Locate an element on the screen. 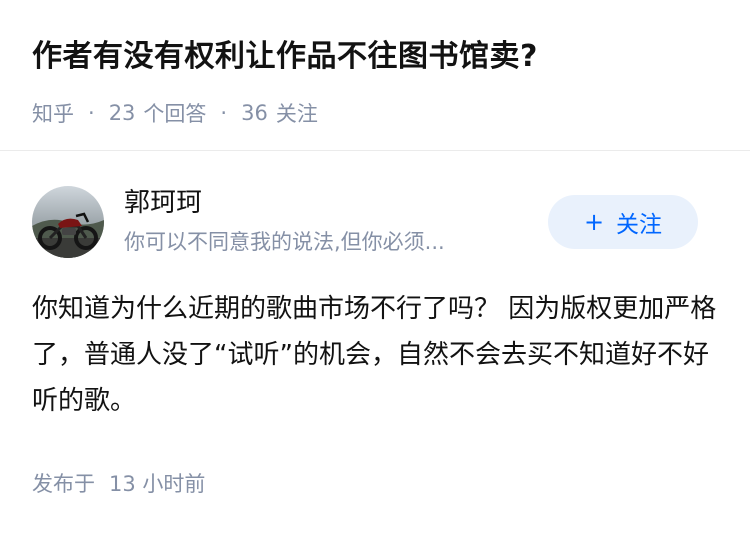  source-label: 知乎 is located at coordinates (53, 113).